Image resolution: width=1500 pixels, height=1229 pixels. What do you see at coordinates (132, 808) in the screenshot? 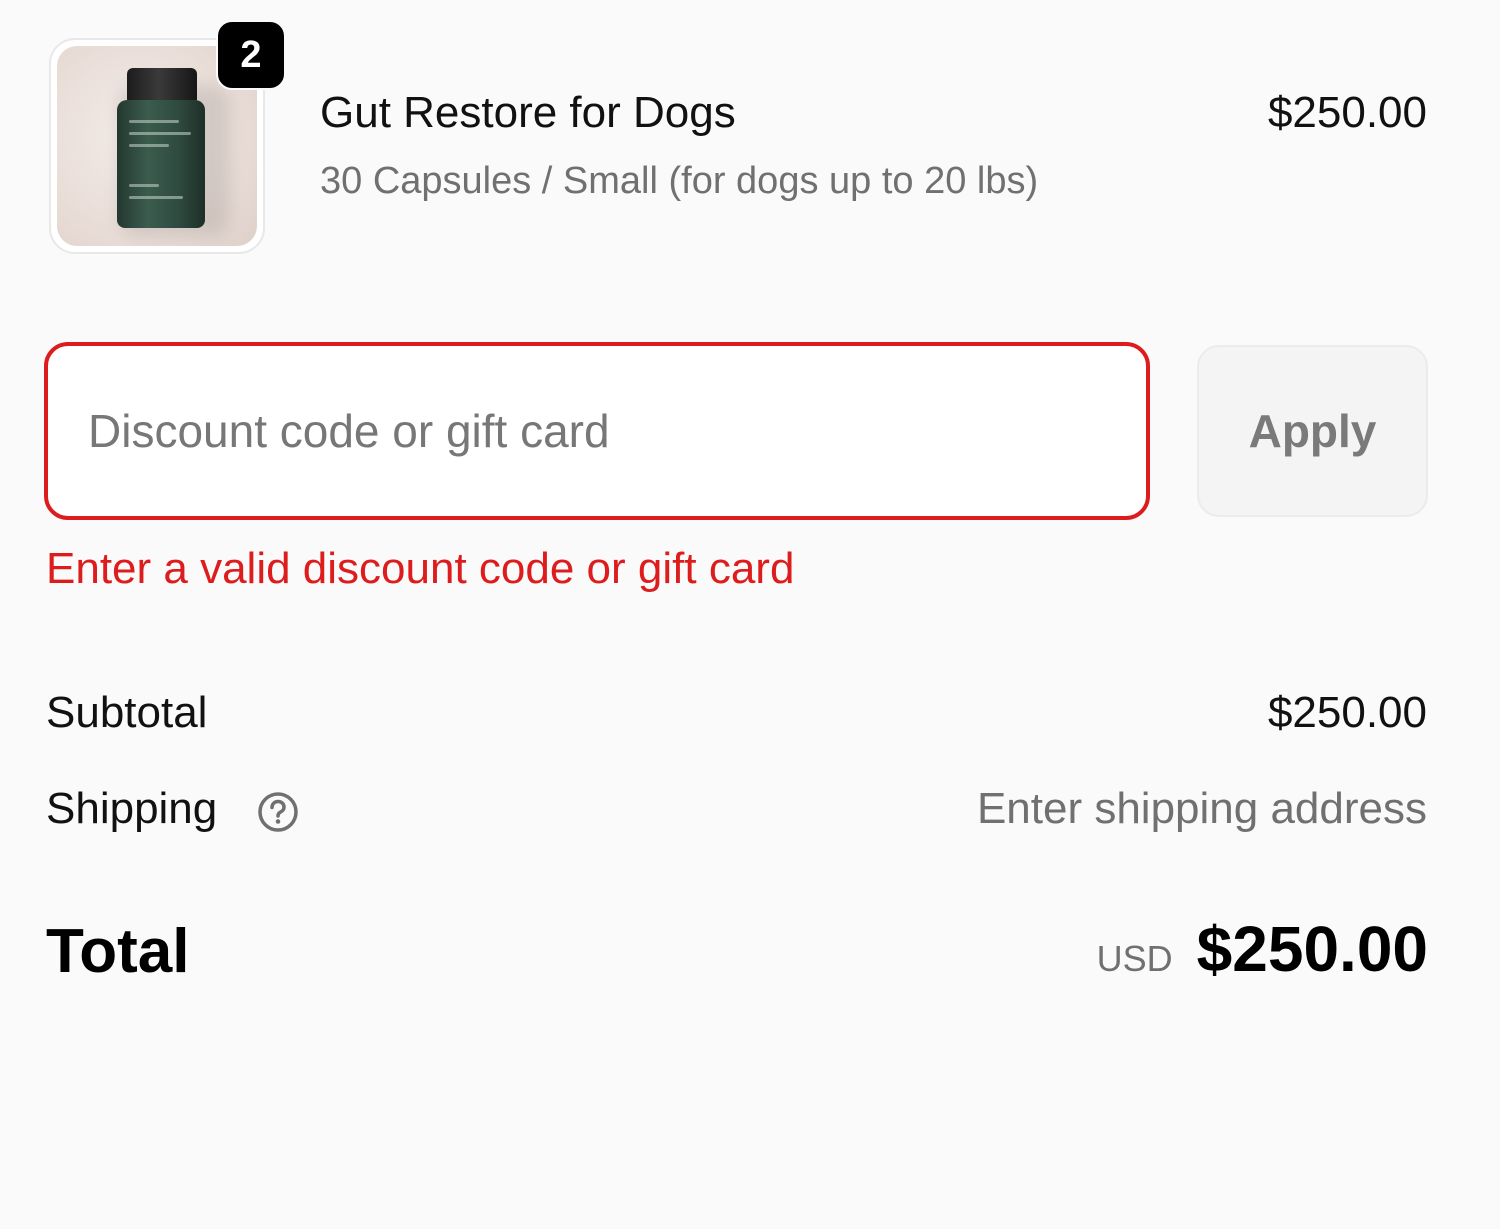
I see `shipping-label: Shipping` at bounding box center [132, 808].